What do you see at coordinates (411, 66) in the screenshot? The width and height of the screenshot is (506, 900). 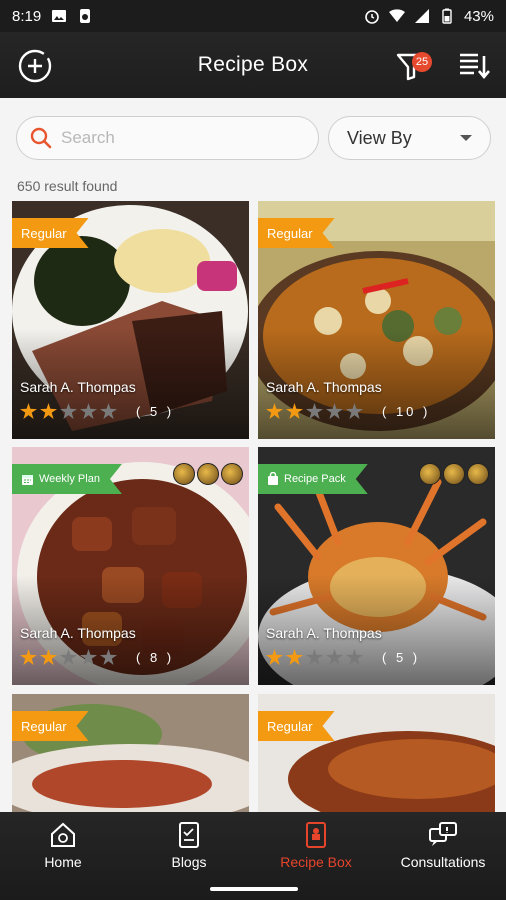 I see `filter-button: 25` at bounding box center [411, 66].